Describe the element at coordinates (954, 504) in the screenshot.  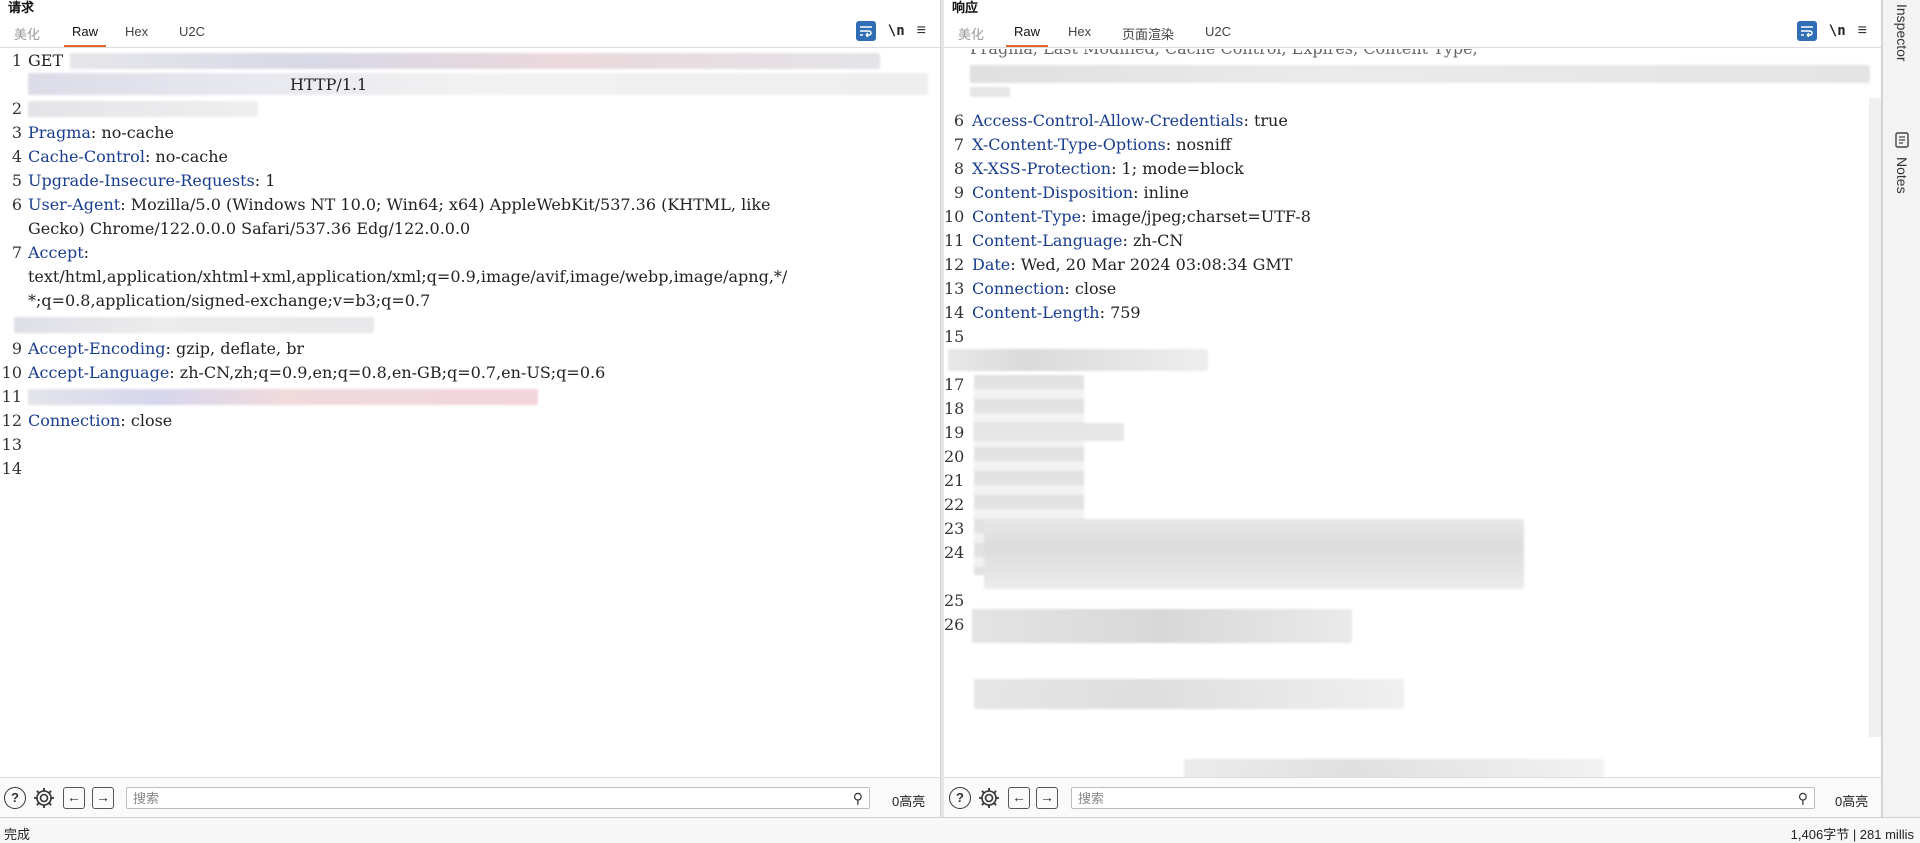
I see `line-number: 22` at that location.